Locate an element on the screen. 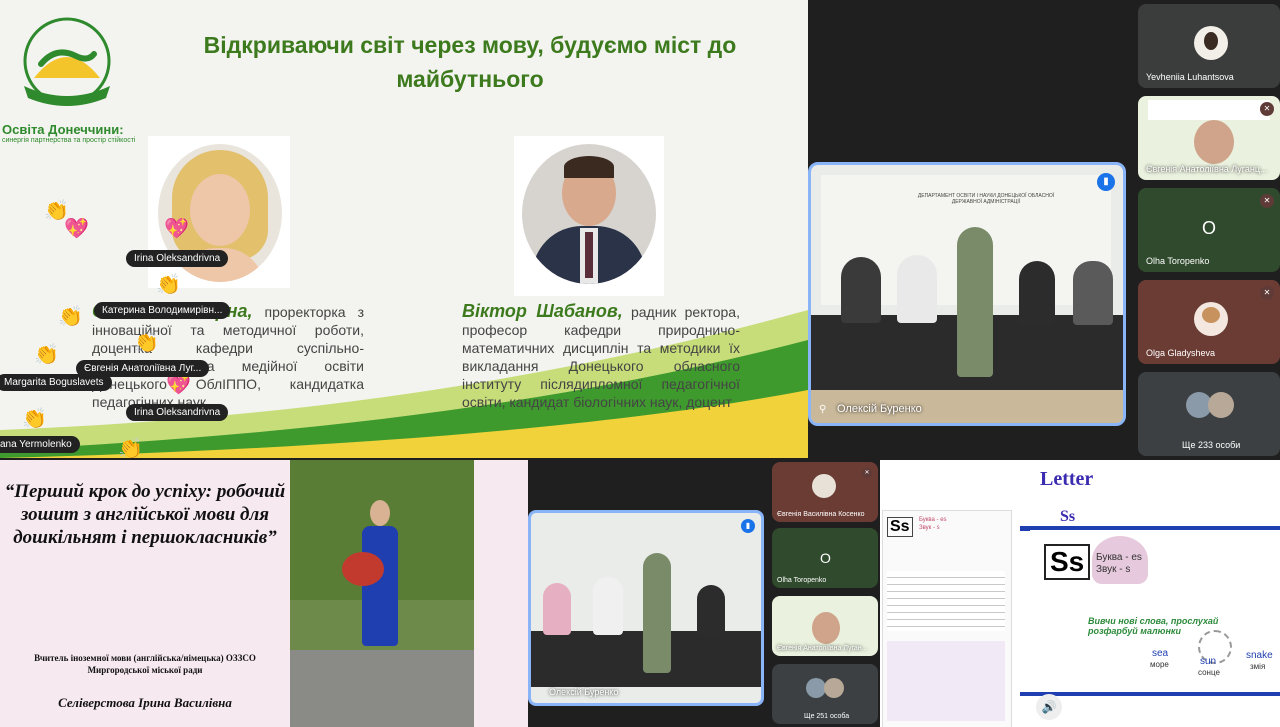 This screenshot has width=1280, height=727. letter-title: Letter is located at coordinates (1067, 479).